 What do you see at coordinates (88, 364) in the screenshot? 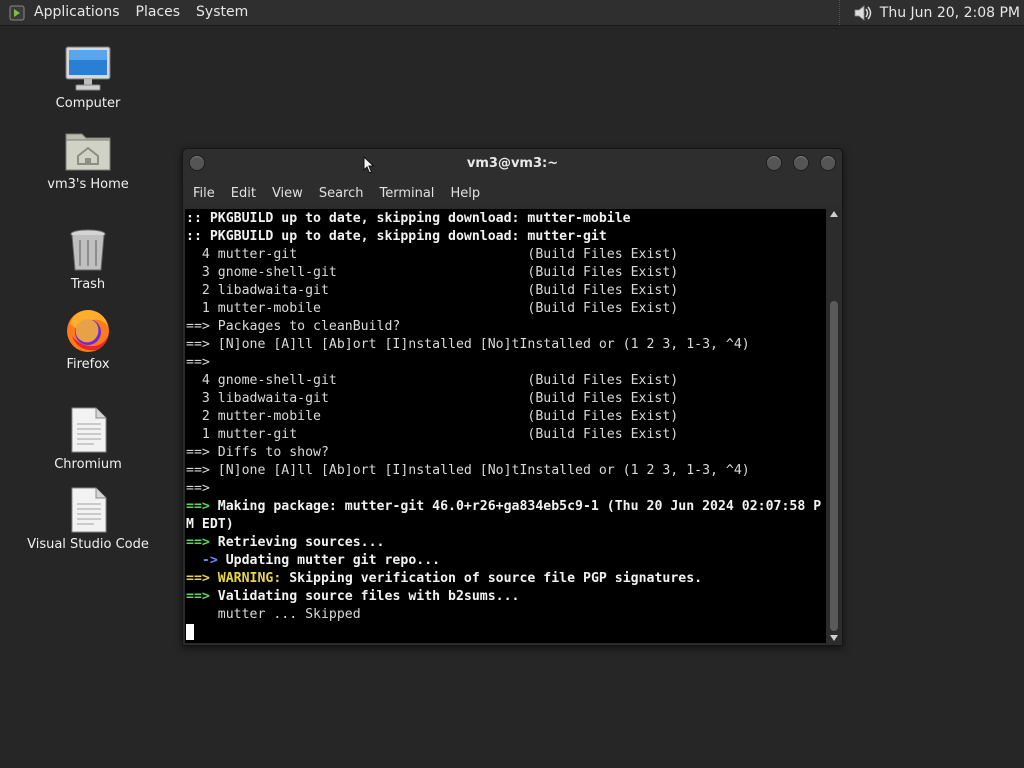
I see `desktop-icon-label: Firefox` at bounding box center [88, 364].